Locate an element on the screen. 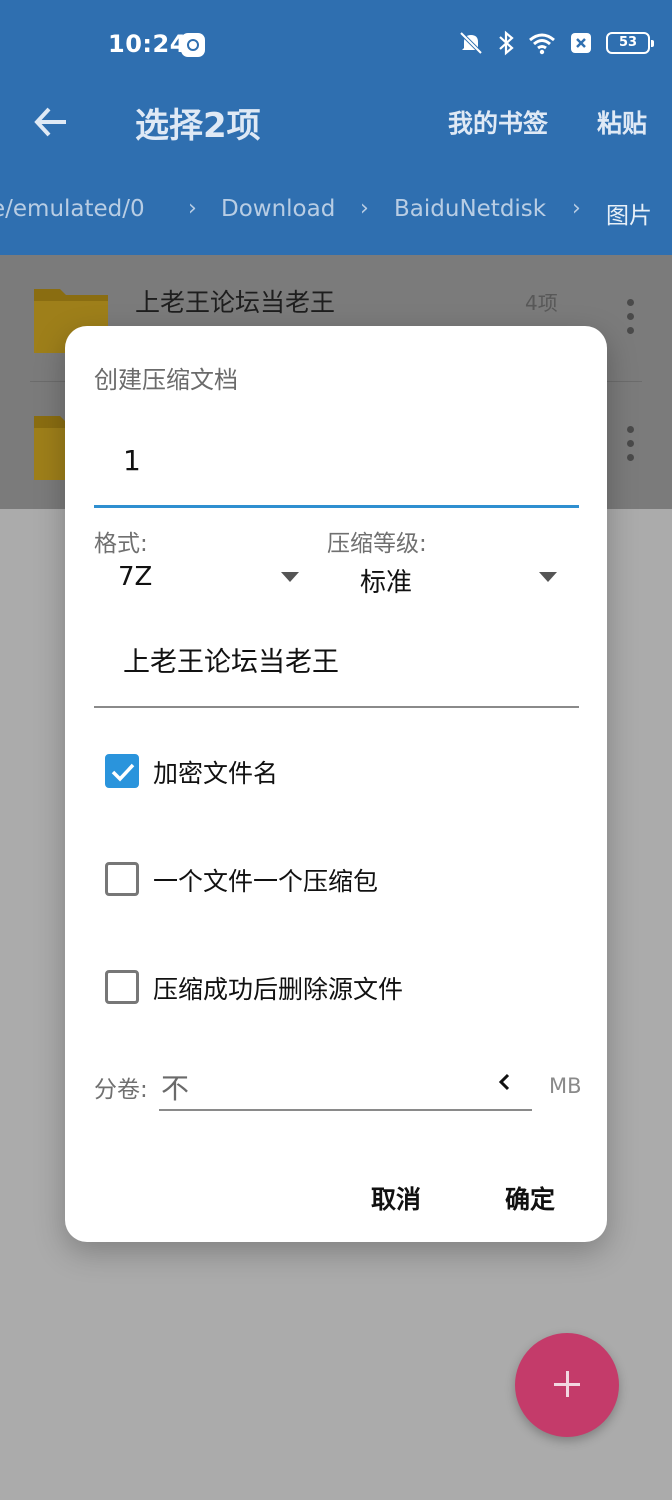 The height and width of the screenshot is (1500, 672). format-value: 7Z is located at coordinates (135, 577).